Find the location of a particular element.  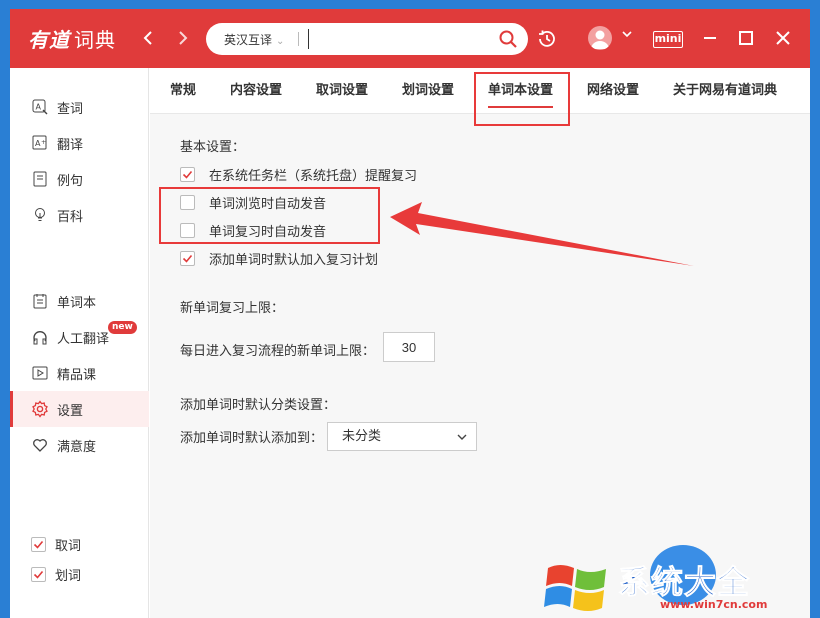

tab-label: 划词设置 is located at coordinates (428, 90).